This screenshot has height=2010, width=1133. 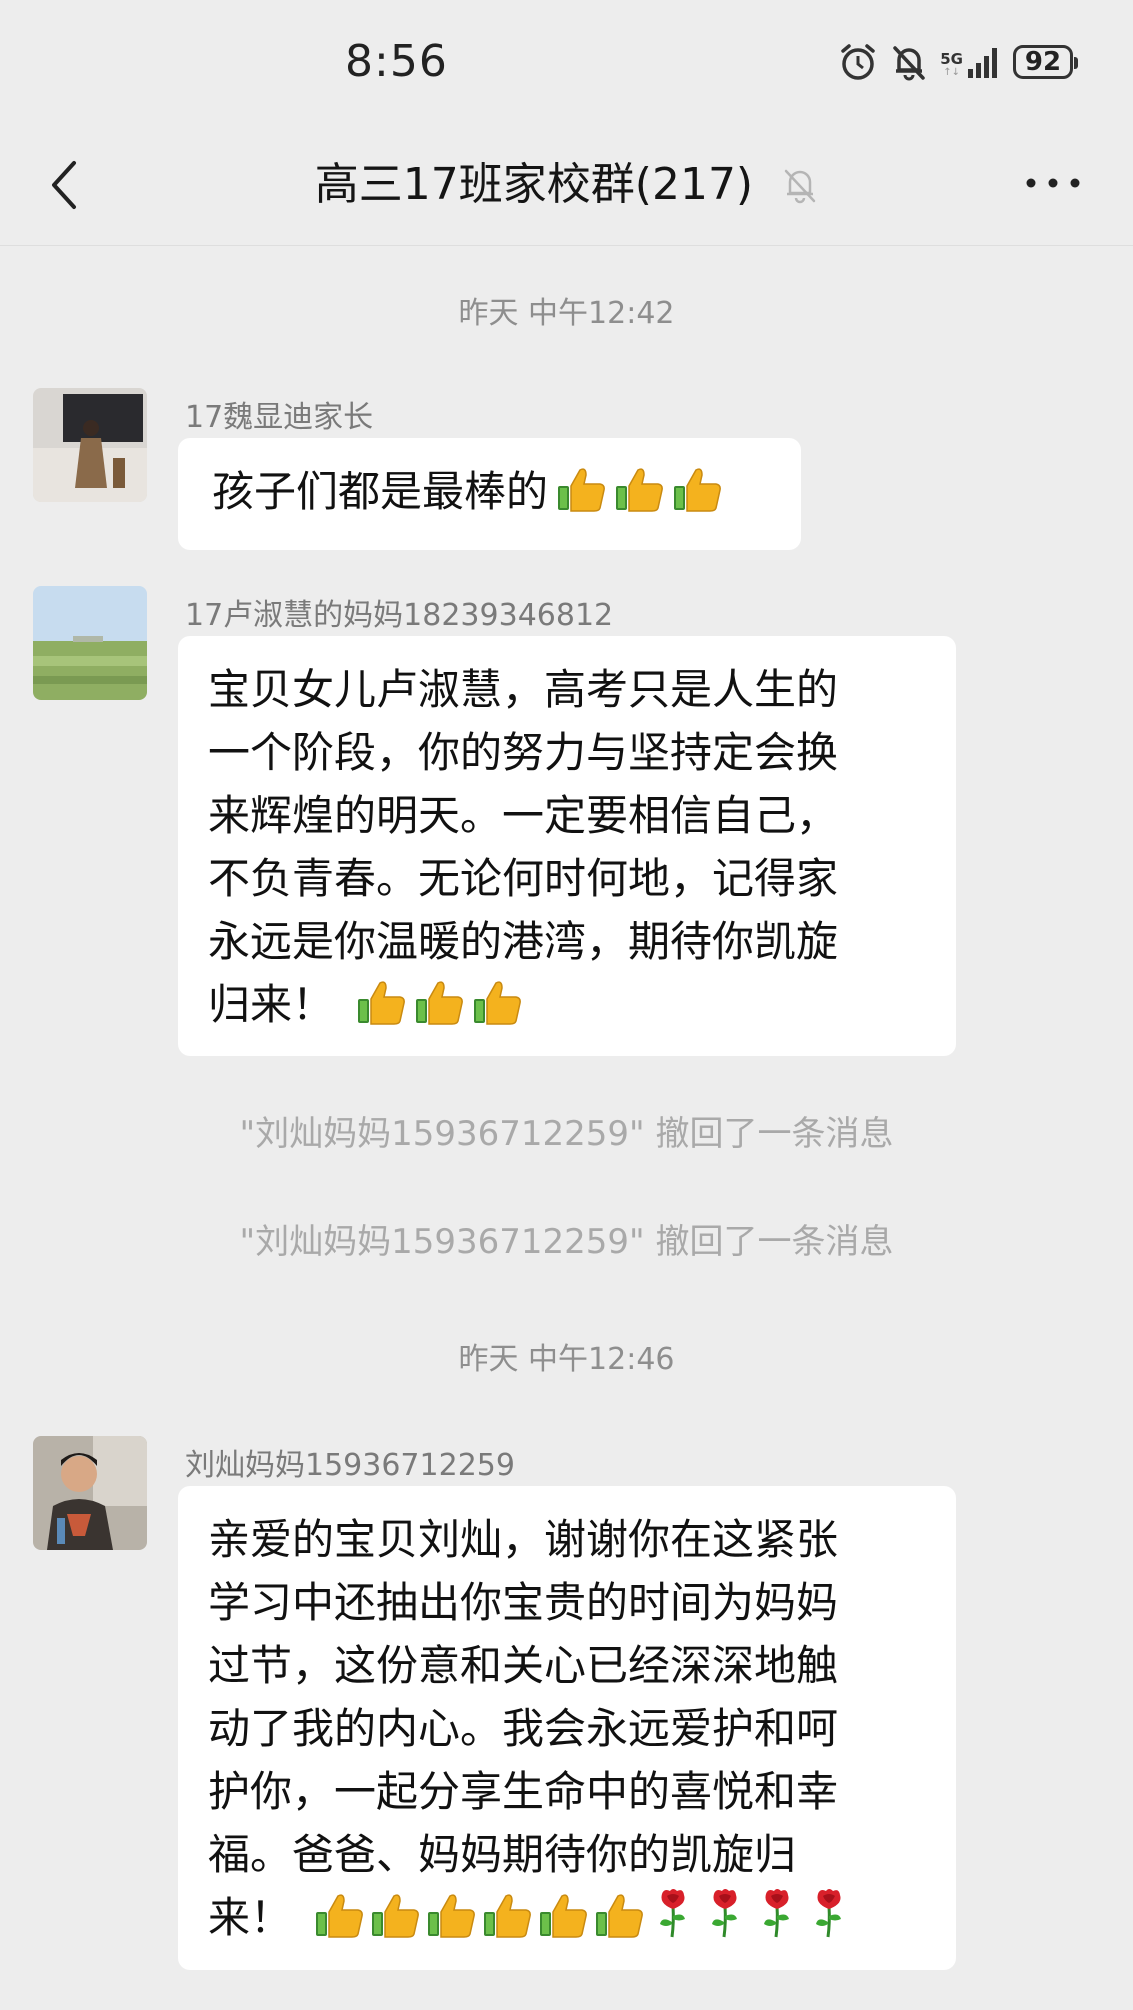 What do you see at coordinates (399, 615) in the screenshot?
I see `sender-name: 17卢淑慧的妈妈18239346812` at bounding box center [399, 615].